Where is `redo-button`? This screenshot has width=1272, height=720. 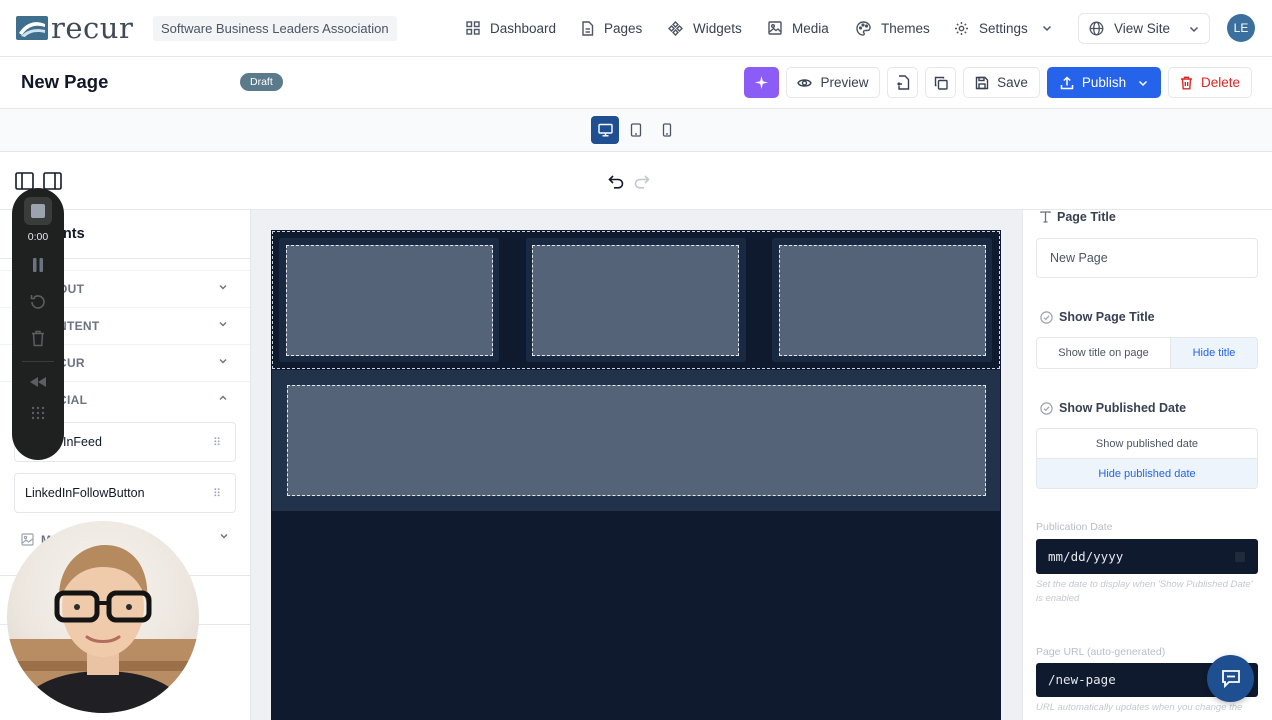
redo-button is located at coordinates (642, 181).